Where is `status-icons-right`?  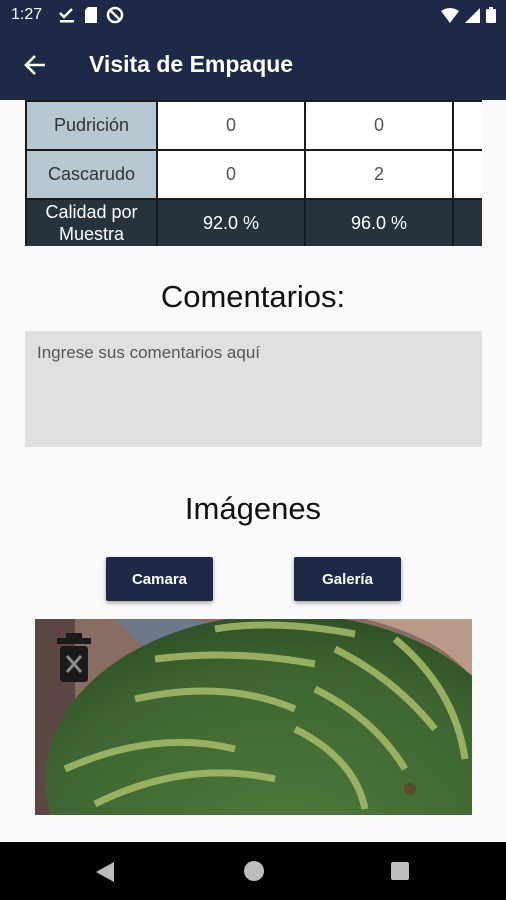
status-icons-right is located at coordinates (468, 15).